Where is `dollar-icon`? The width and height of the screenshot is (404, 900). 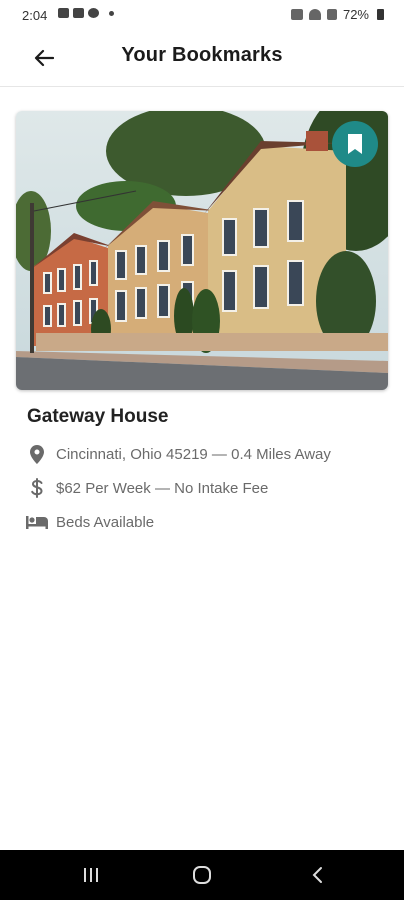 dollar-icon is located at coordinates (37, 488).